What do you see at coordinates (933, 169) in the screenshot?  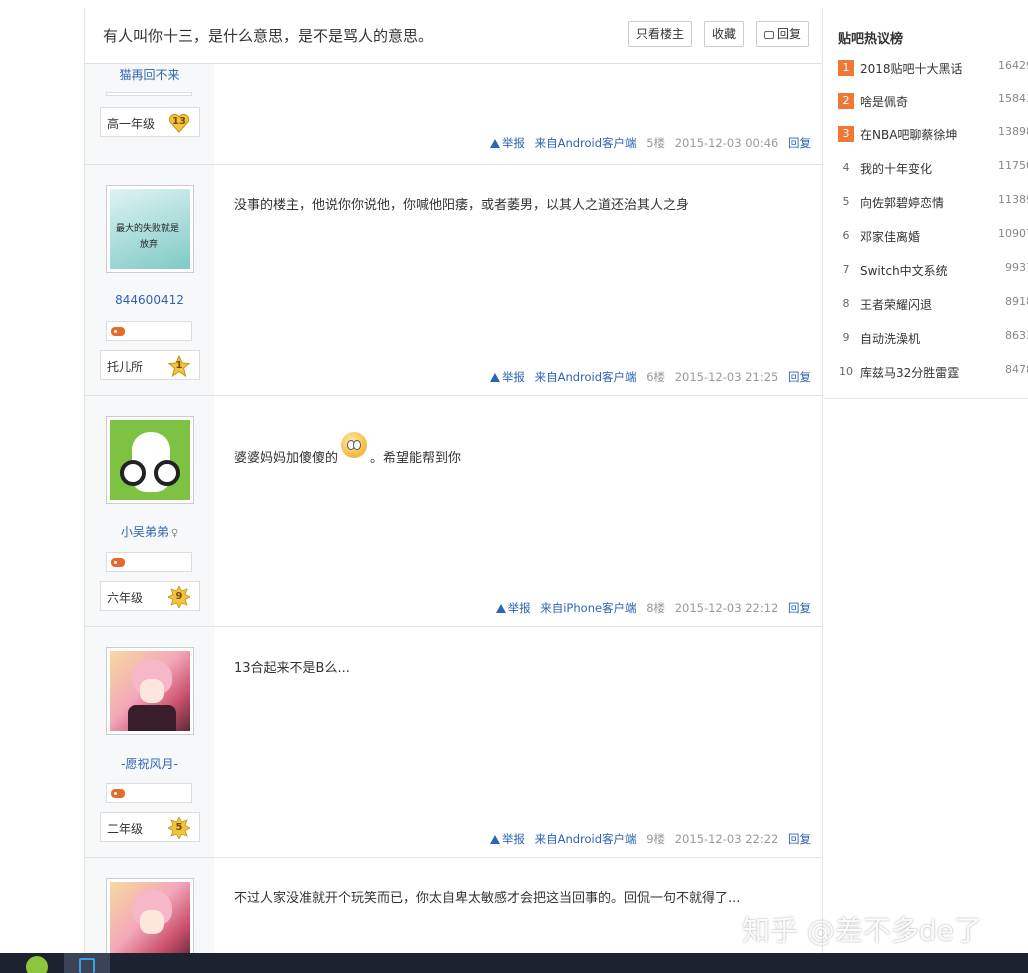 I see `hot-item: 4我的十年变化11750` at bounding box center [933, 169].